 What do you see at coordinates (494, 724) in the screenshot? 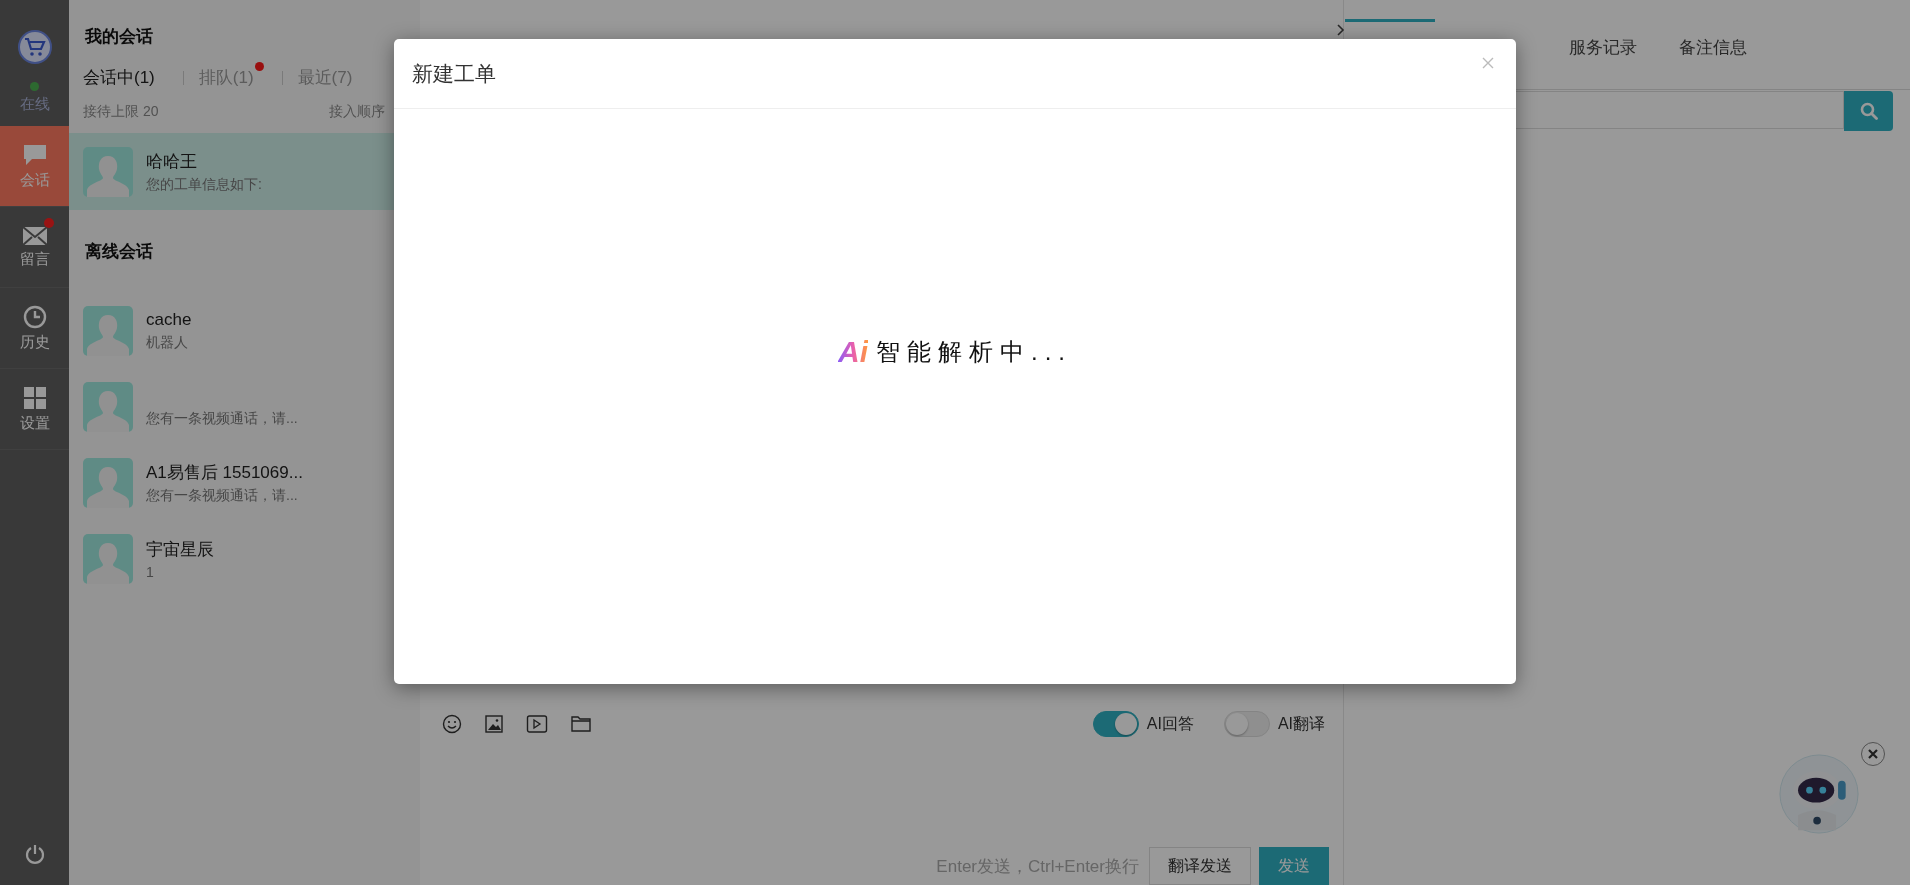
I see `image-icon` at bounding box center [494, 724].